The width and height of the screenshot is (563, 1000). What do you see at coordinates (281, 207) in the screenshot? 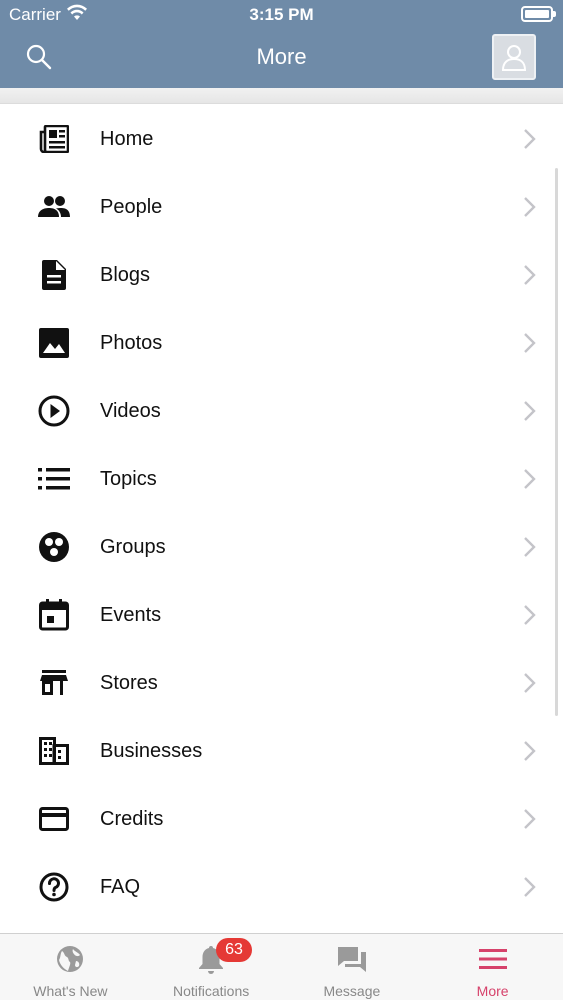
I see `menu-item-people: People` at bounding box center [281, 207].